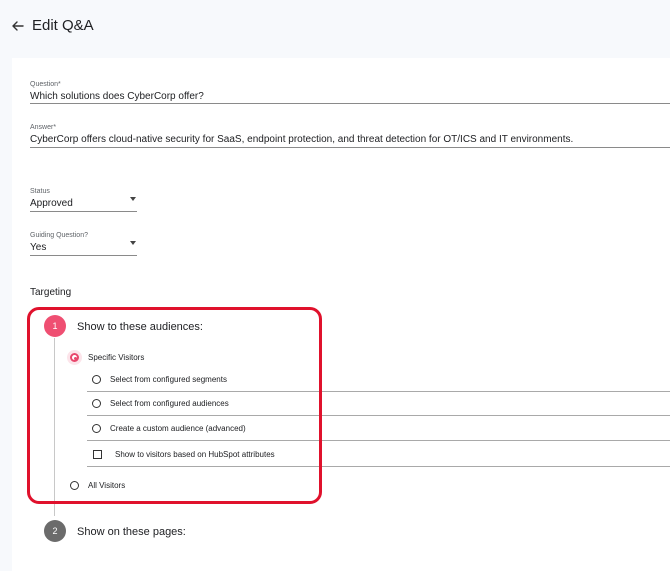  I want to click on status-label: Status, so click(40, 191).